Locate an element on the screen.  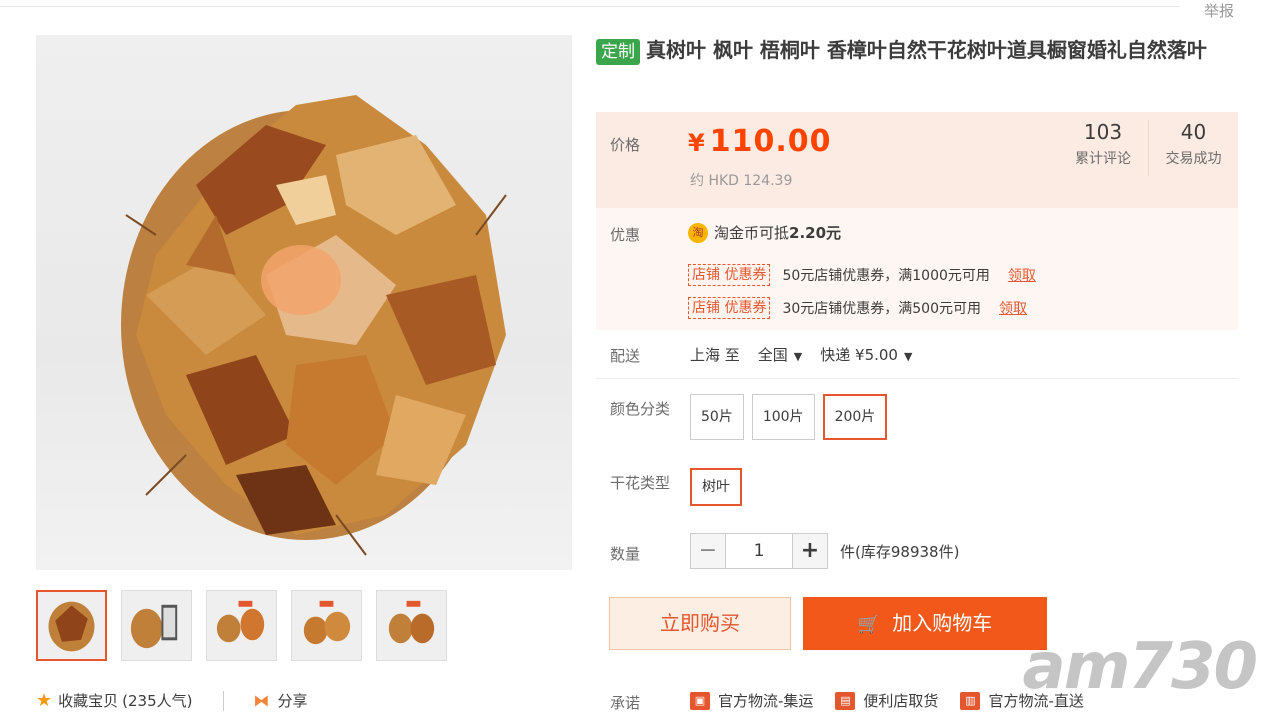
delivery-icon: ▥ is located at coordinates (970, 700).